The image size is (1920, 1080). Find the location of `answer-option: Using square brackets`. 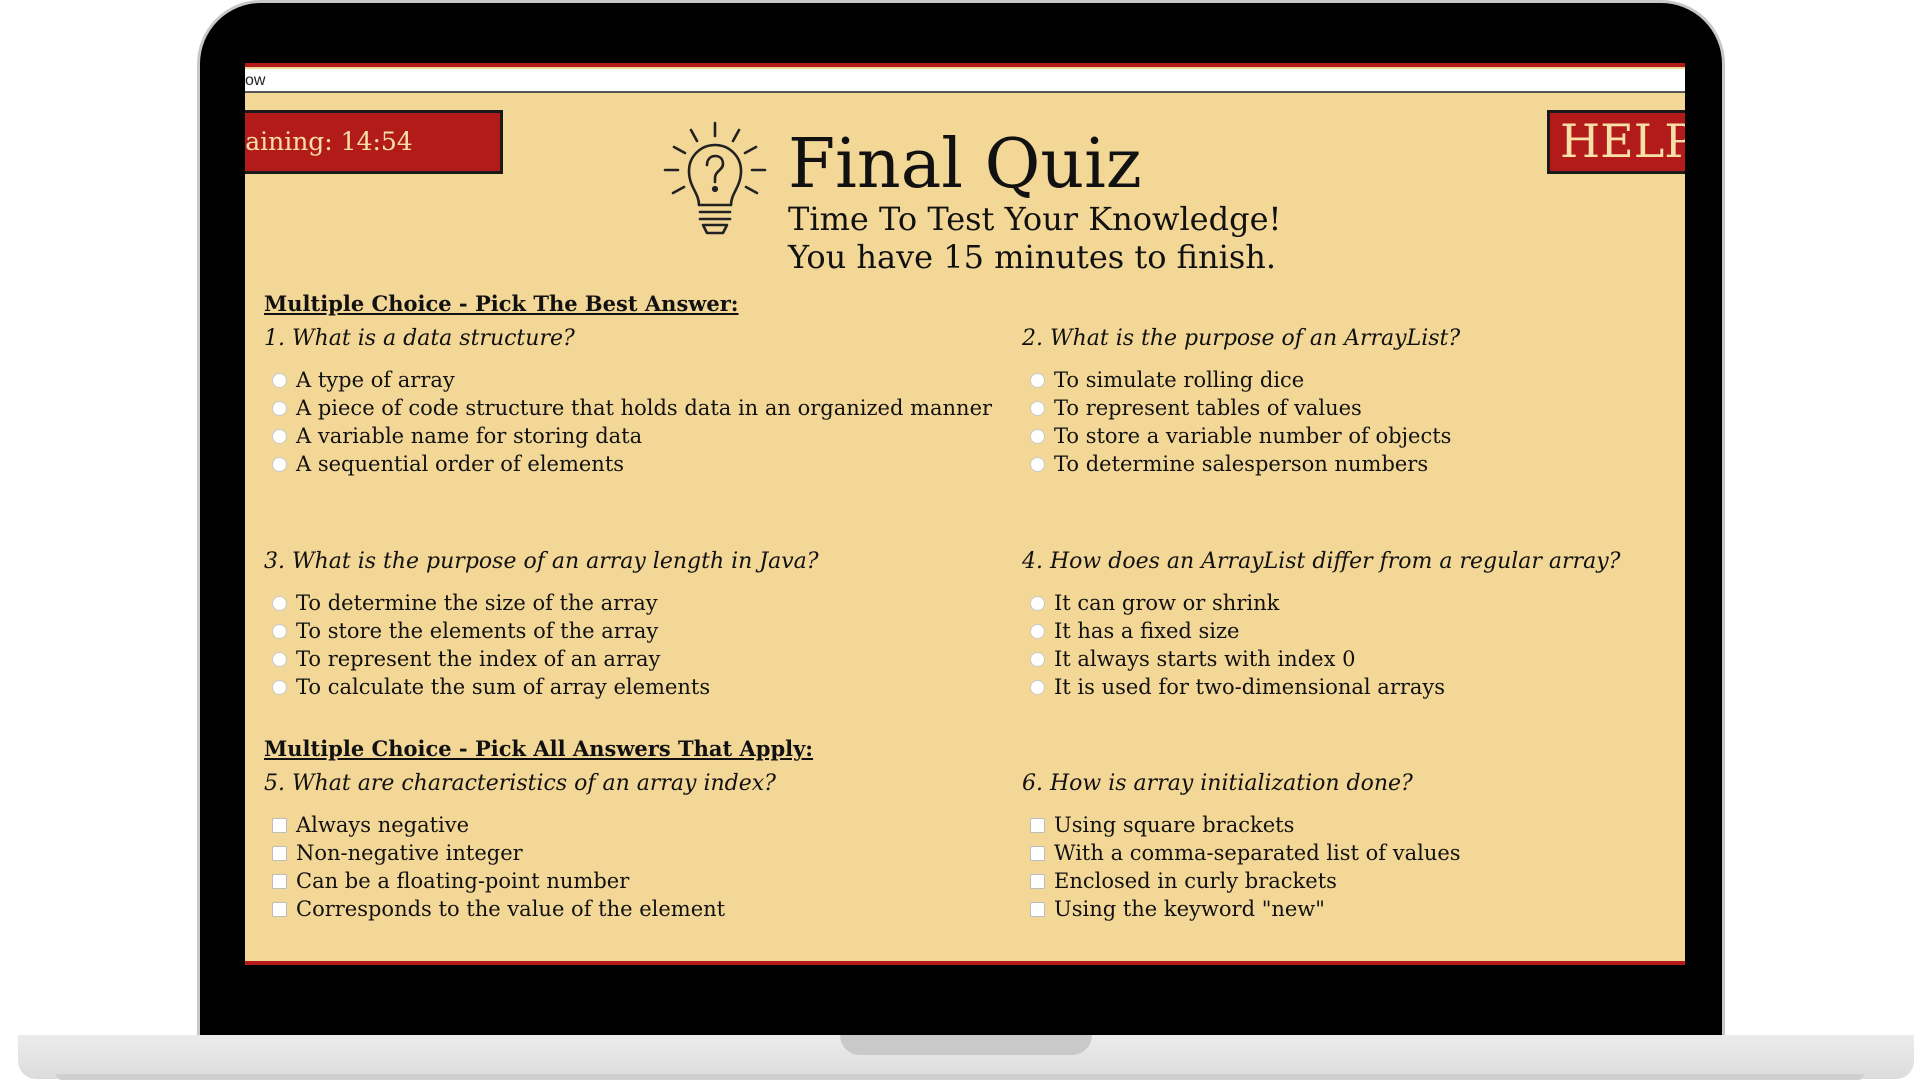

answer-option: Using square brackets is located at coordinates (1241, 825).